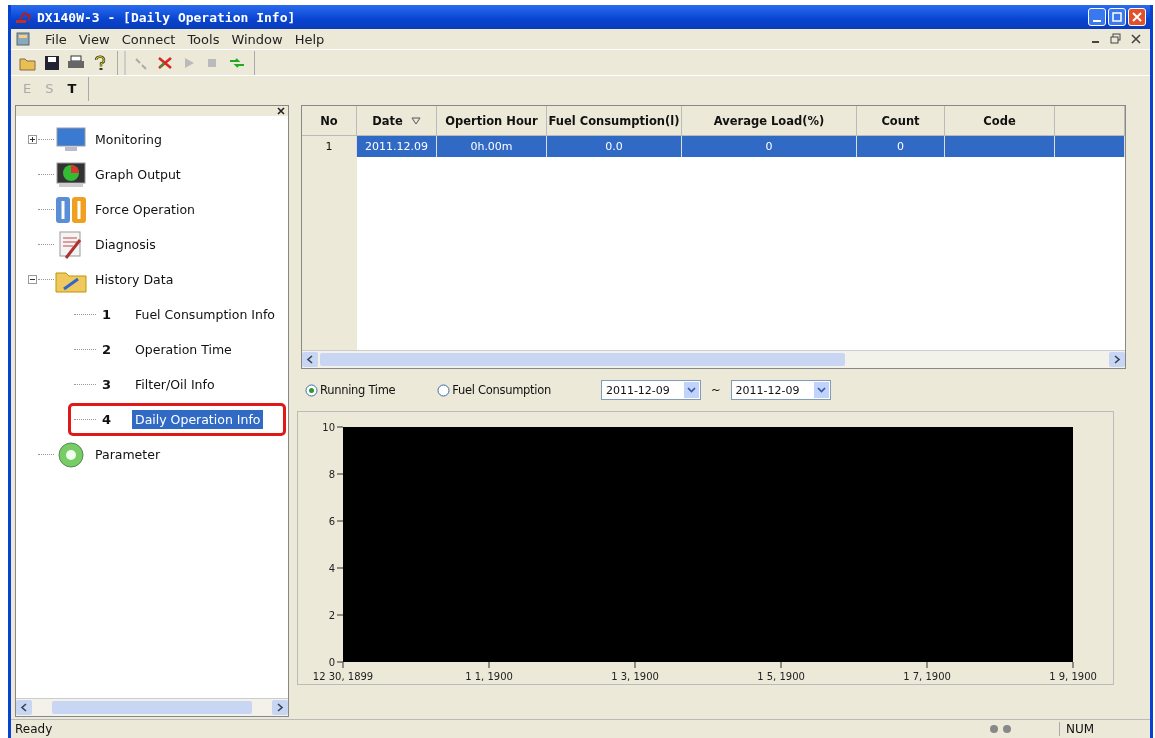 This screenshot has width=1155, height=738. What do you see at coordinates (183, 349) in the screenshot?
I see `tree-item: Operation Time` at bounding box center [183, 349].